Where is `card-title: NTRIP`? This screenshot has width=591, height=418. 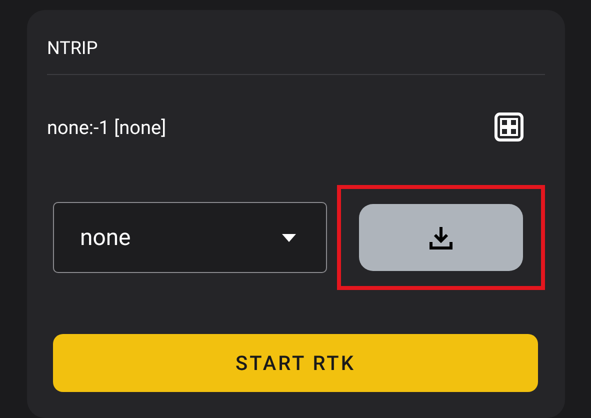 card-title: NTRIP is located at coordinates (73, 49).